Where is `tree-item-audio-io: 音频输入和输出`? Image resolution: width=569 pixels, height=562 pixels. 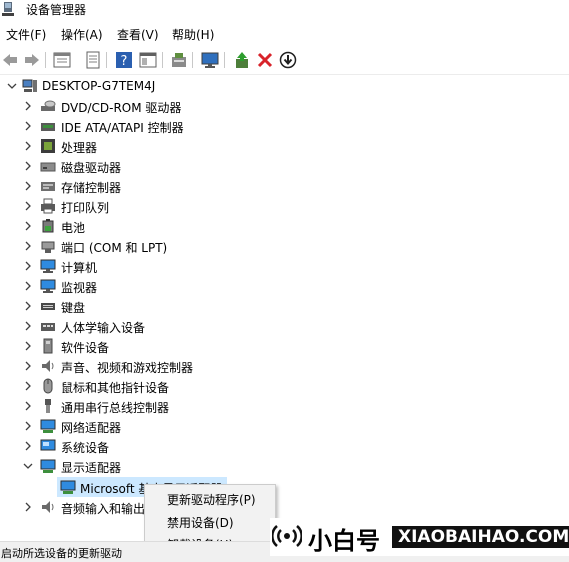 tree-item-audio-io: 音频输入和输出 is located at coordinates (284, 507).